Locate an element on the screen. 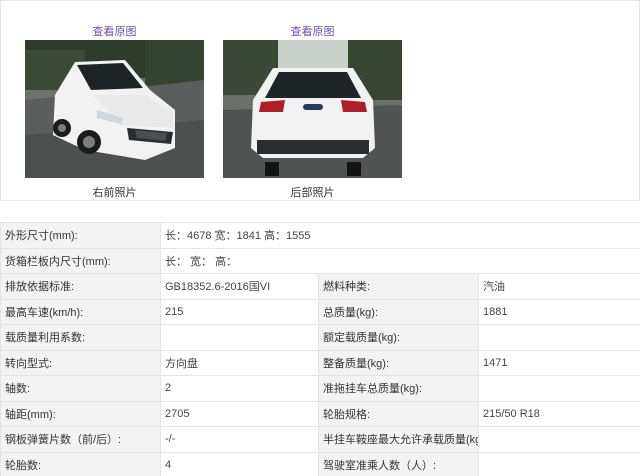 This screenshot has width=640, height=476. spec-label: 轮胎规格: is located at coordinates (398, 413).